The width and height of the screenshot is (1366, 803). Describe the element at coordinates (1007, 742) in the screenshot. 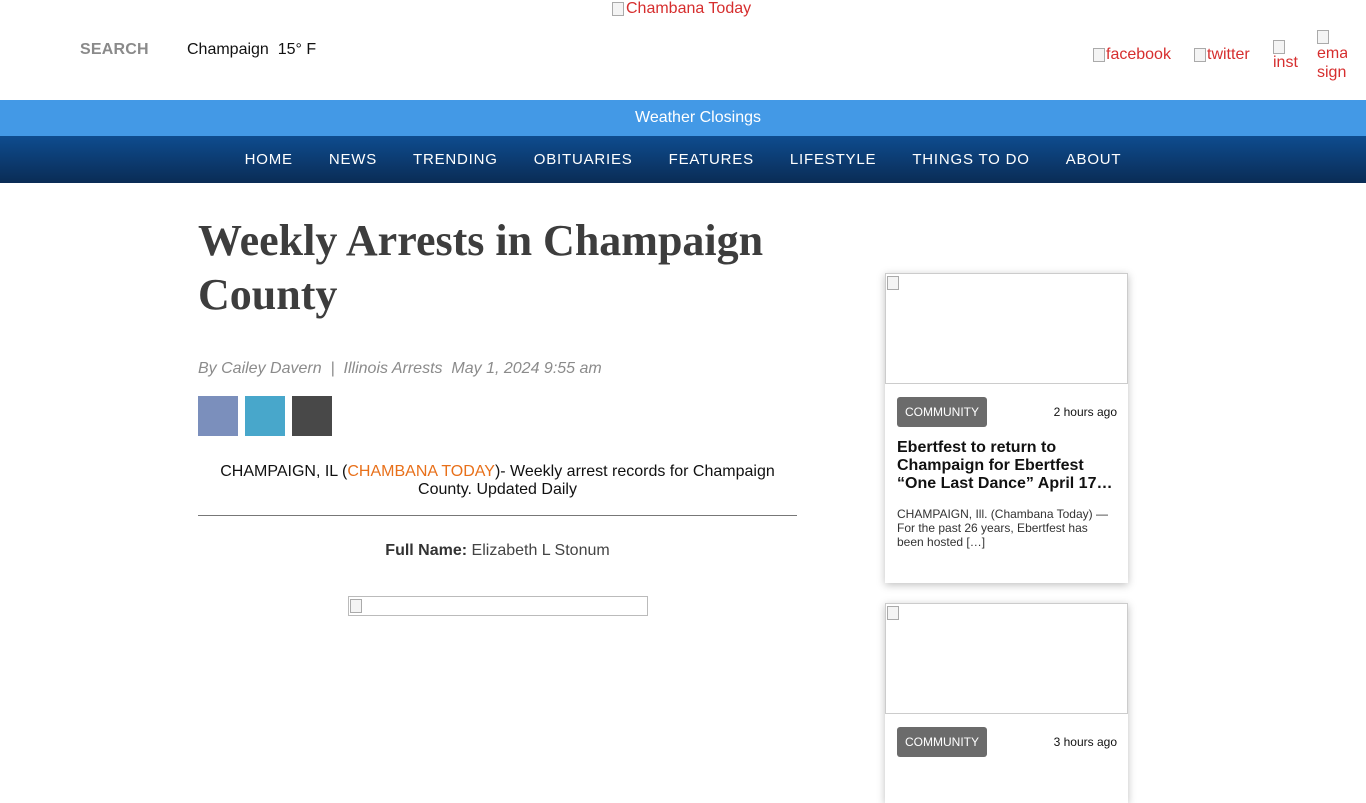

I see `card-meta: COMMUNITY 3 hours ago` at that location.